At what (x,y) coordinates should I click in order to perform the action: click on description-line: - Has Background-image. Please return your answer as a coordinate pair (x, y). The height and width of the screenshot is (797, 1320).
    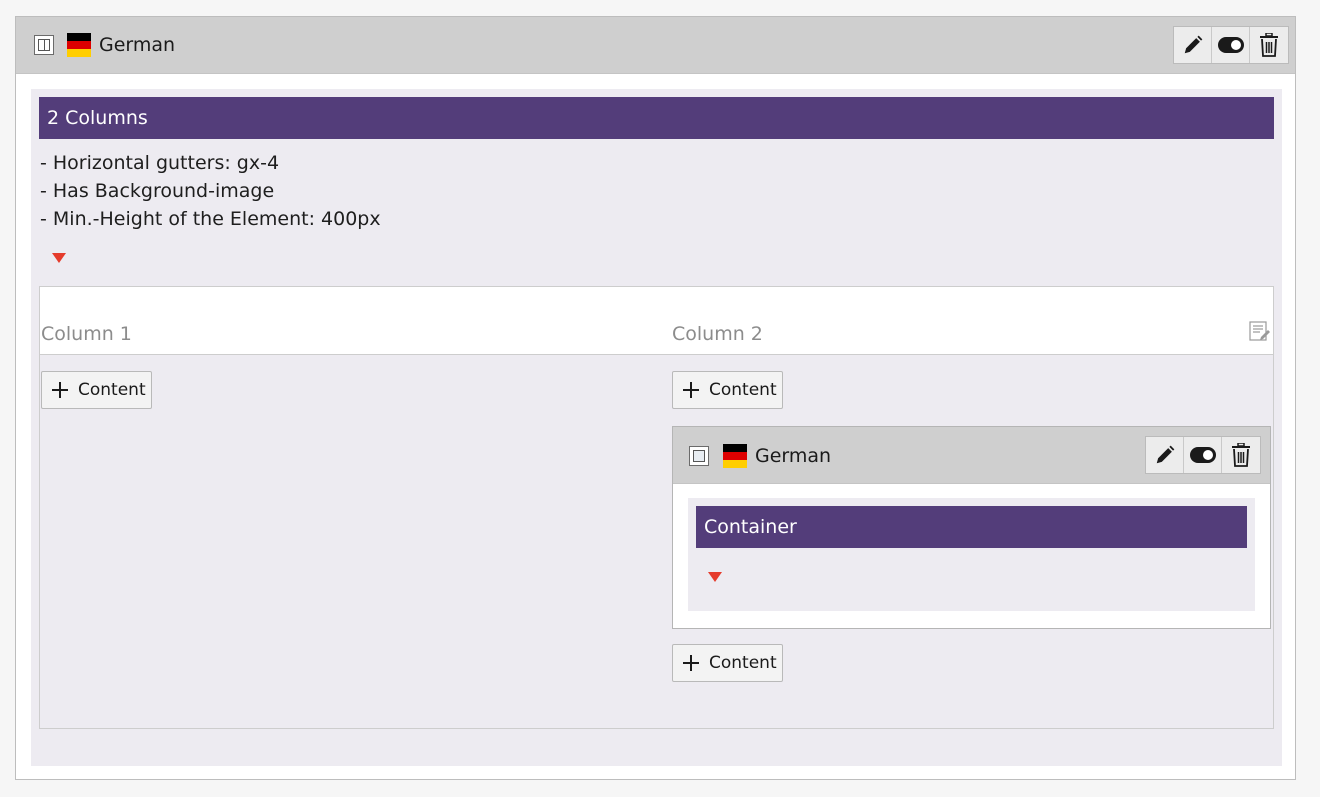
    Looking at the image, I should click on (157, 191).